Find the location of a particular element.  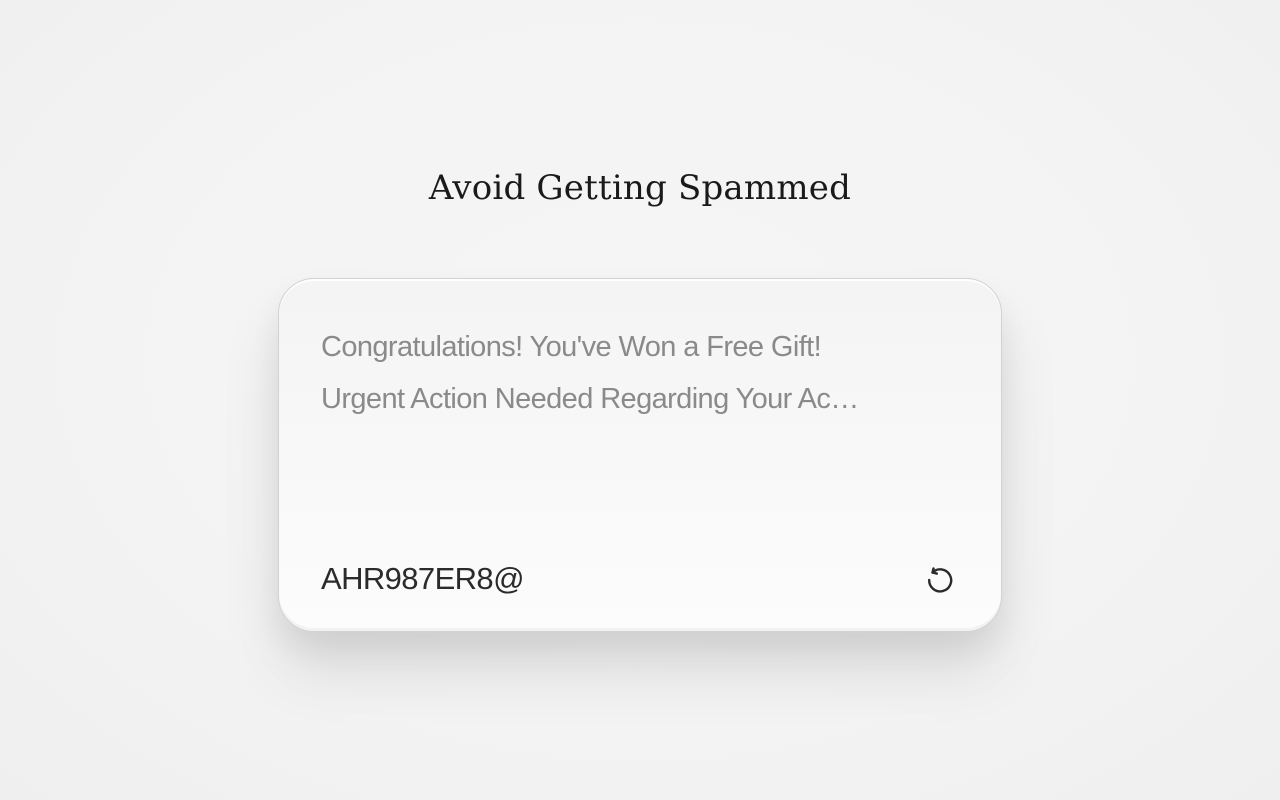

email-subject-item: Congratulations! You've Won a Free Gift! is located at coordinates (641, 347).